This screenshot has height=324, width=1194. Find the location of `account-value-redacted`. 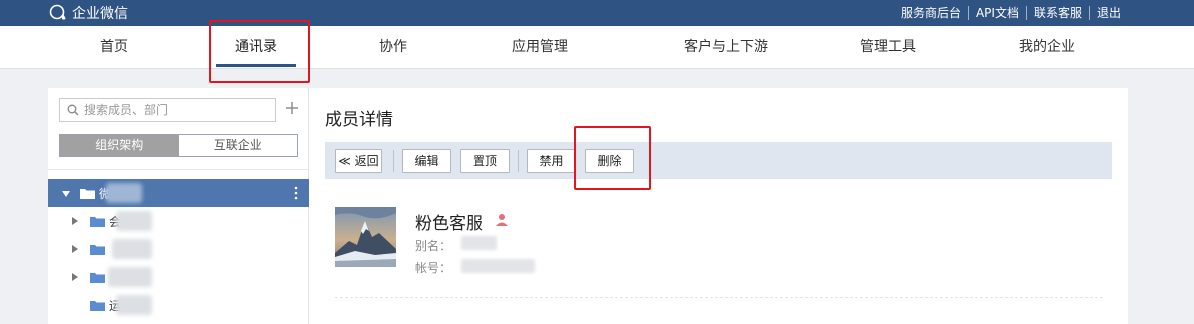

account-value-redacted is located at coordinates (498, 266).